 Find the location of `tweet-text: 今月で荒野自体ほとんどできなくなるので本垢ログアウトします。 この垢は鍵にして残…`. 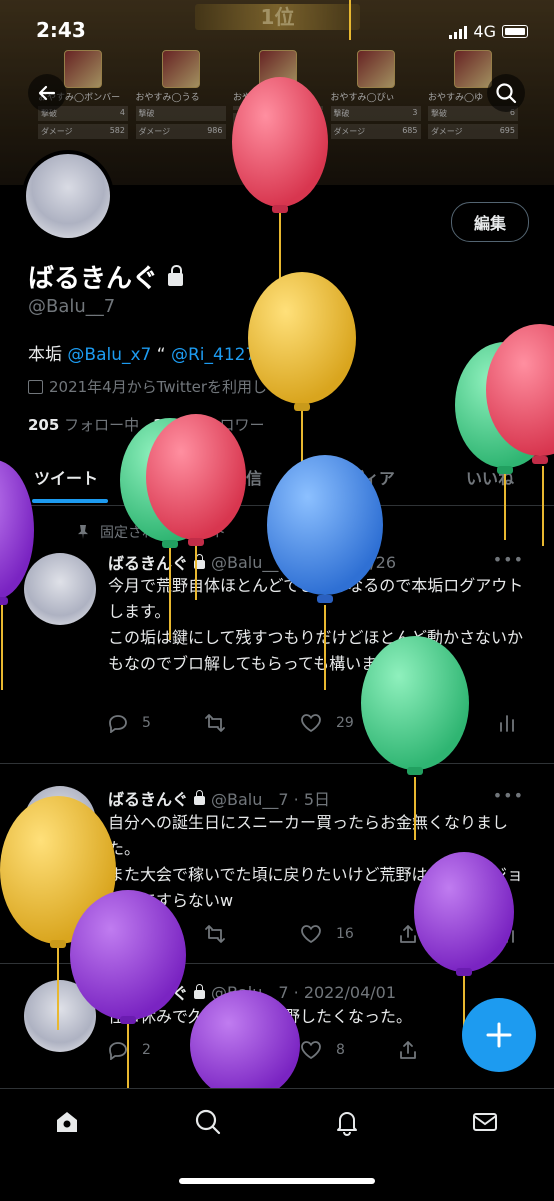

tweet-text: 今月で荒野自体ほとんどできなくなるので本垢ログアウトします。 この垢は鍵にして残… is located at coordinates (316, 624).